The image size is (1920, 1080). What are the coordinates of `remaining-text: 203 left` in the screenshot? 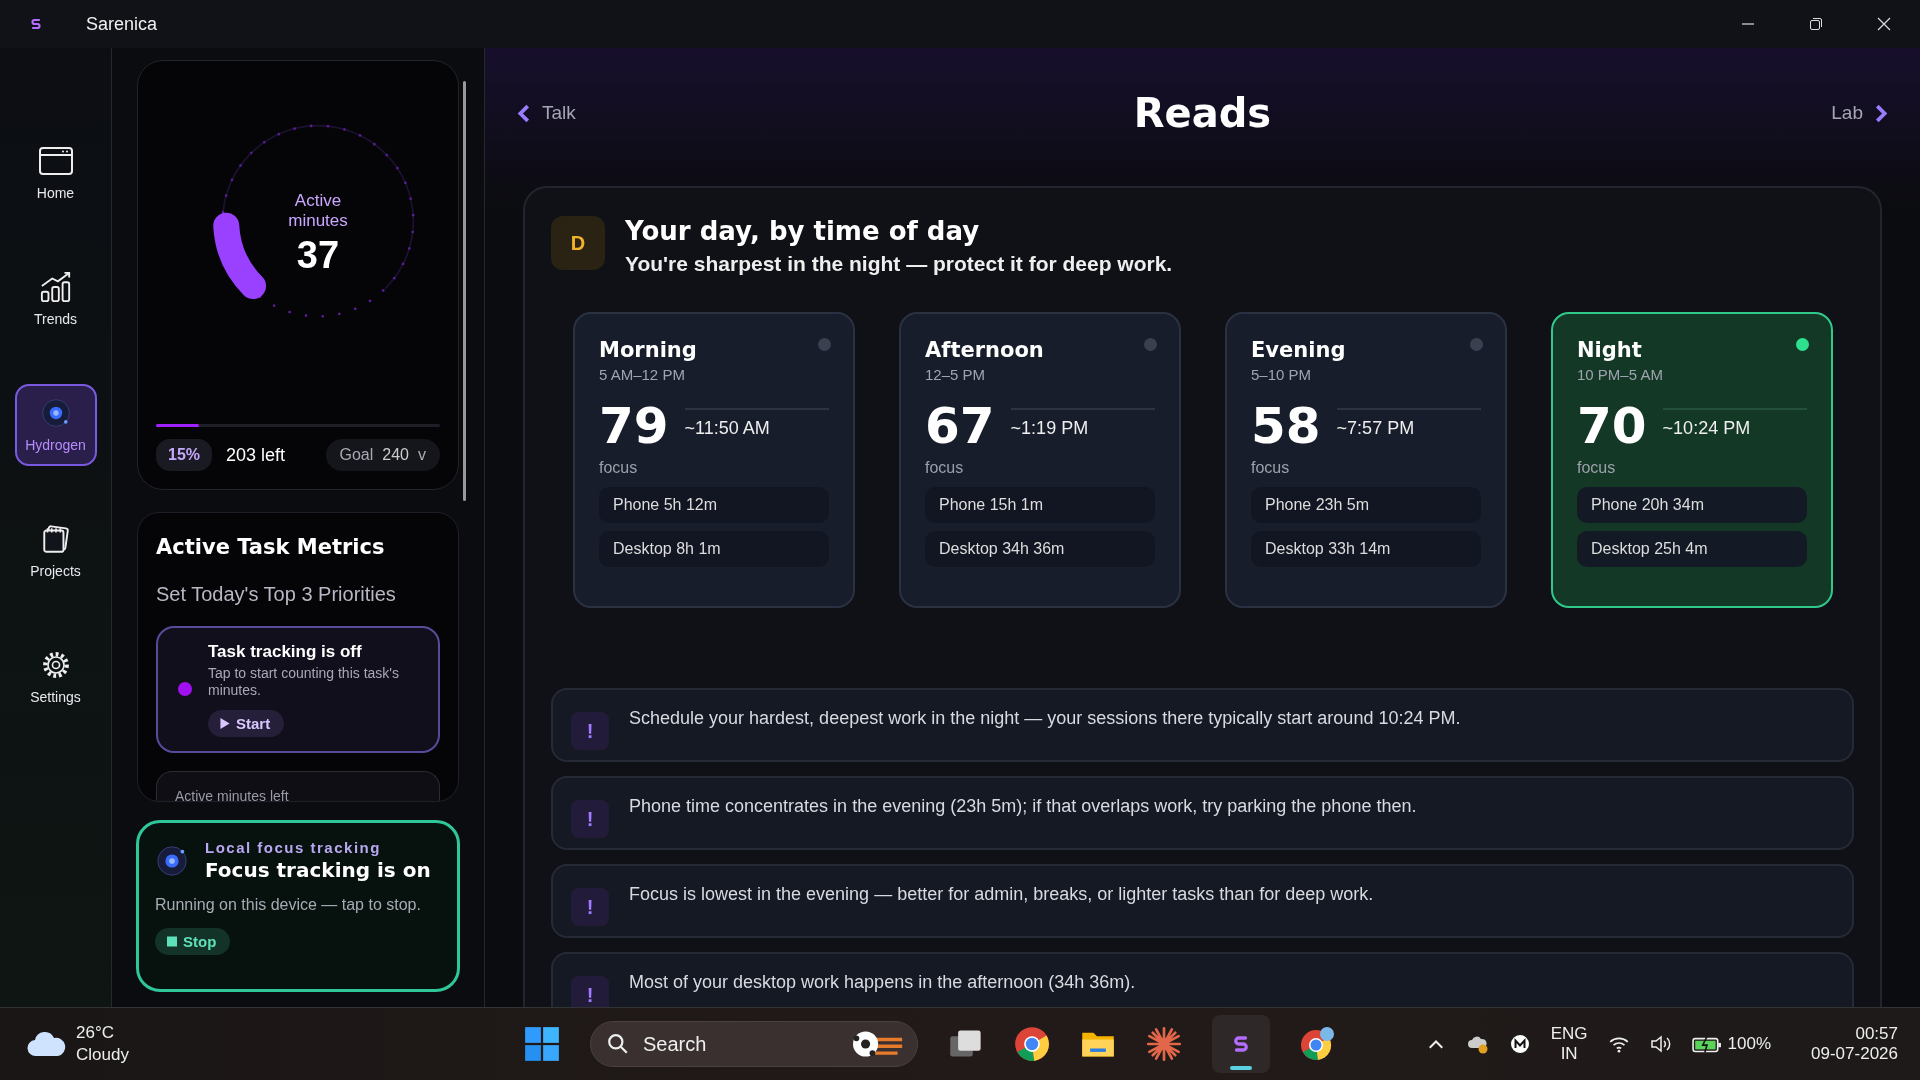 It's located at (256, 455).